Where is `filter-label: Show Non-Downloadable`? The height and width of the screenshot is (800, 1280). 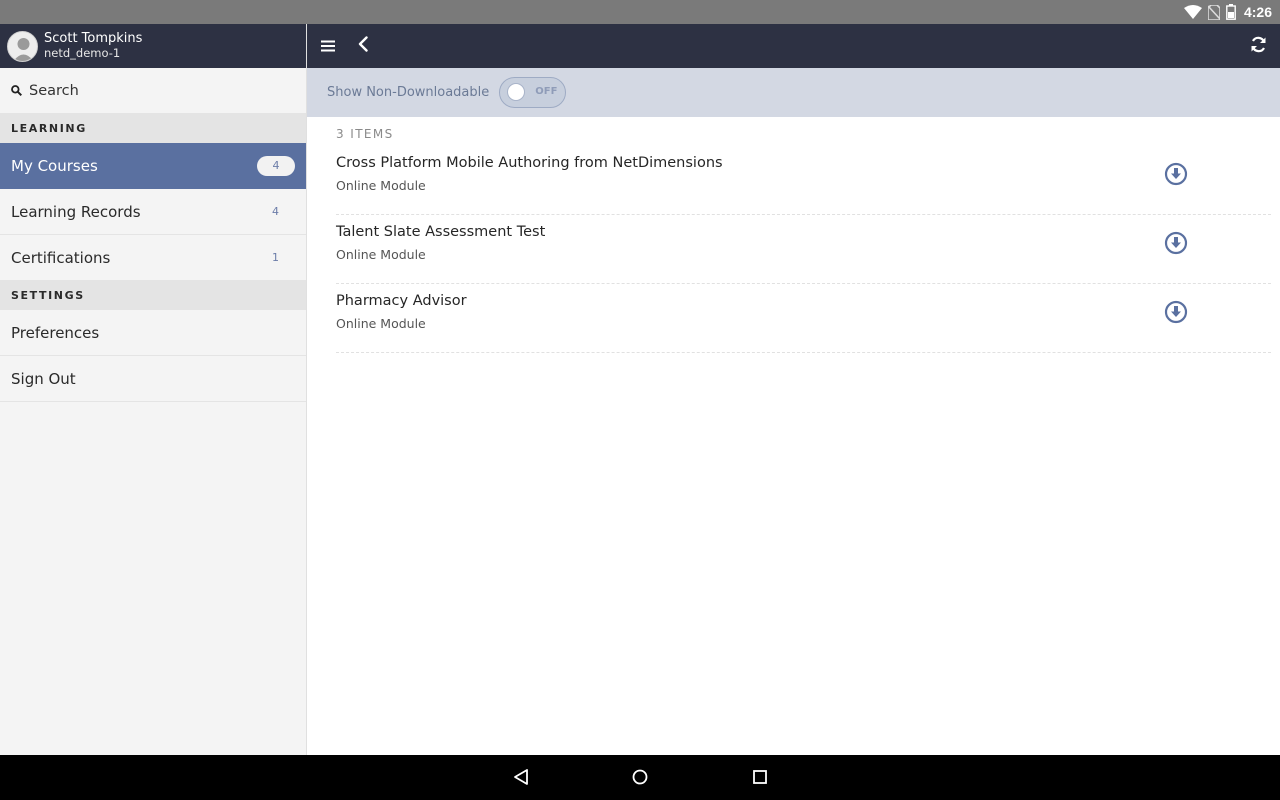
filter-label: Show Non-Downloadable is located at coordinates (408, 92).